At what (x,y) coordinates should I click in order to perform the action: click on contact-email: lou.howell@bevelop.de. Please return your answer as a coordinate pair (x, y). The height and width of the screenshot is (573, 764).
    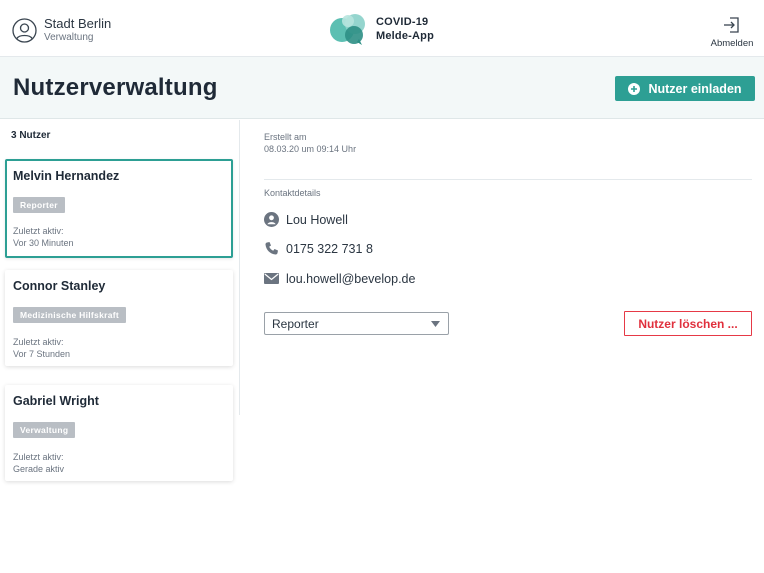
    Looking at the image, I should click on (350, 279).